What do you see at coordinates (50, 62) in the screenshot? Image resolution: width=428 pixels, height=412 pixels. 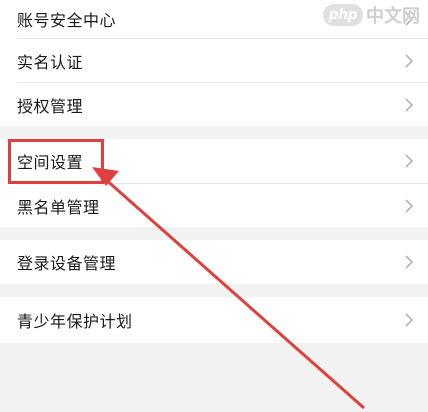 I see `menu-item-label: 实名认证` at bounding box center [50, 62].